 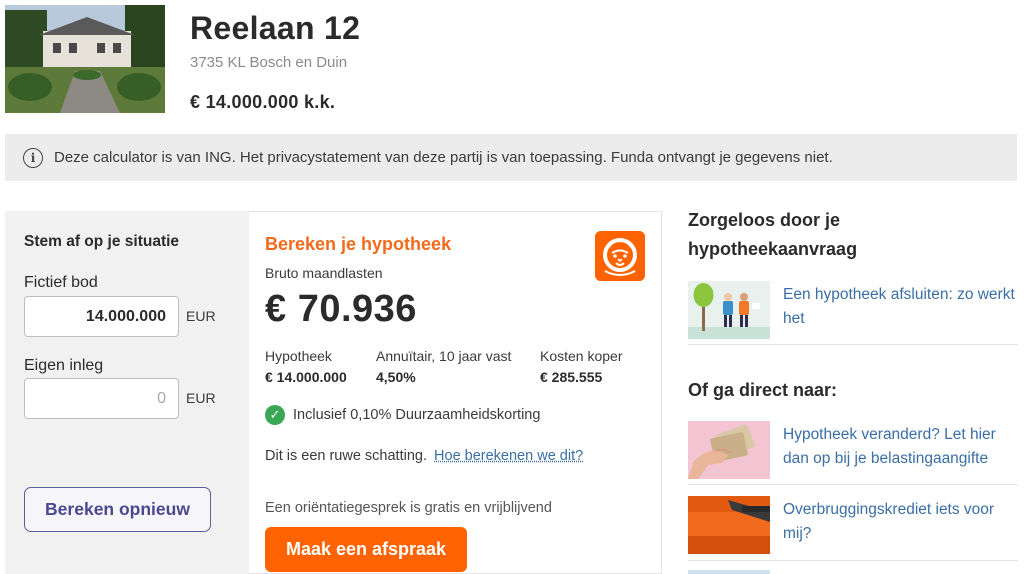 What do you see at coordinates (729, 572) in the screenshot?
I see `next-article-thumbnail` at bounding box center [729, 572].